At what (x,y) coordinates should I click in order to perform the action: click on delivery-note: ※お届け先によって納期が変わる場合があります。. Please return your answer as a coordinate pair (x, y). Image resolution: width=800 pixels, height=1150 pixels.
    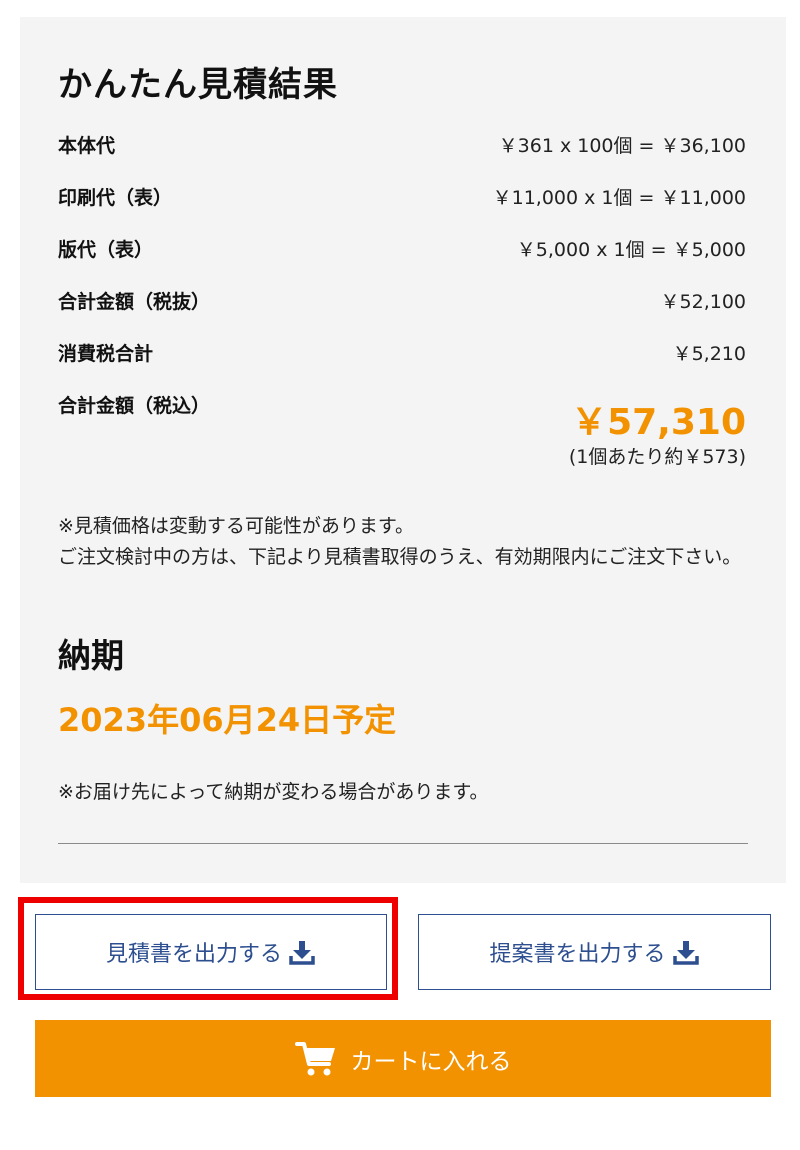
    Looking at the image, I should click on (273, 792).